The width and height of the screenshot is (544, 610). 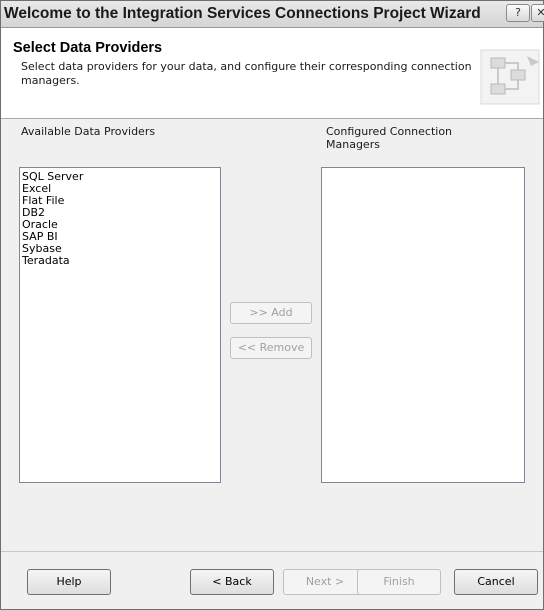 I want to click on help-titlebar-button: ?, so click(x=518, y=13).